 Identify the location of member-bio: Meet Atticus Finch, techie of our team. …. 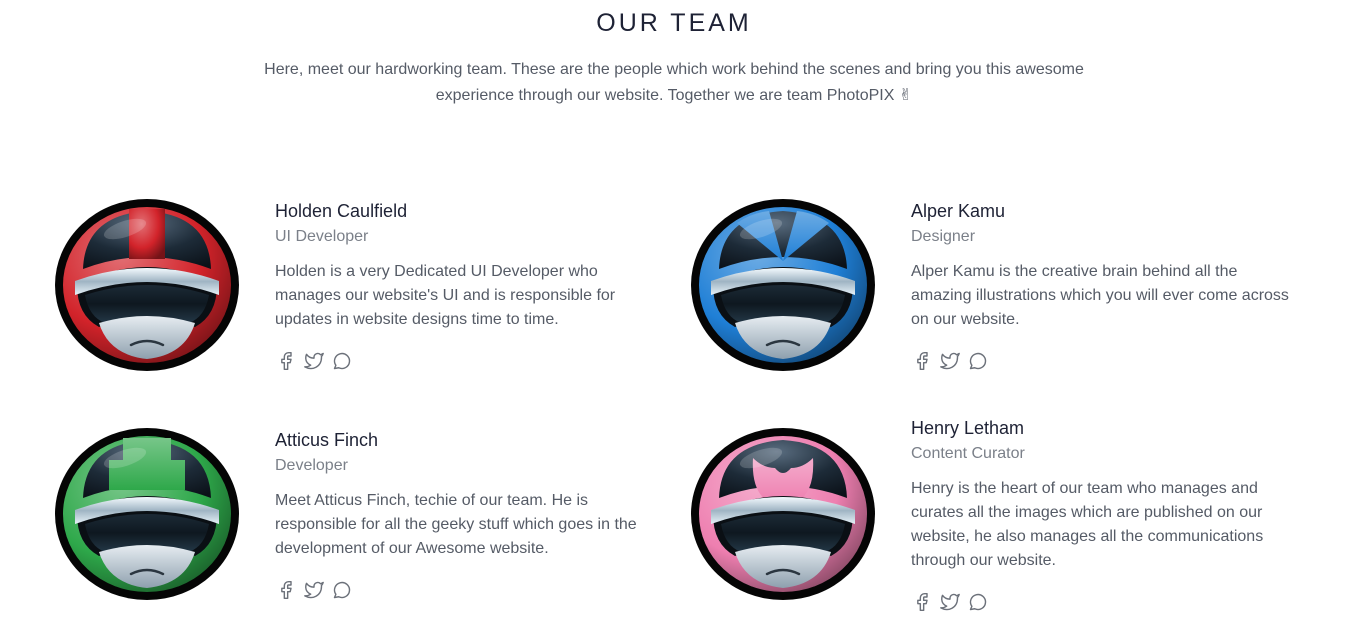
(456, 524).